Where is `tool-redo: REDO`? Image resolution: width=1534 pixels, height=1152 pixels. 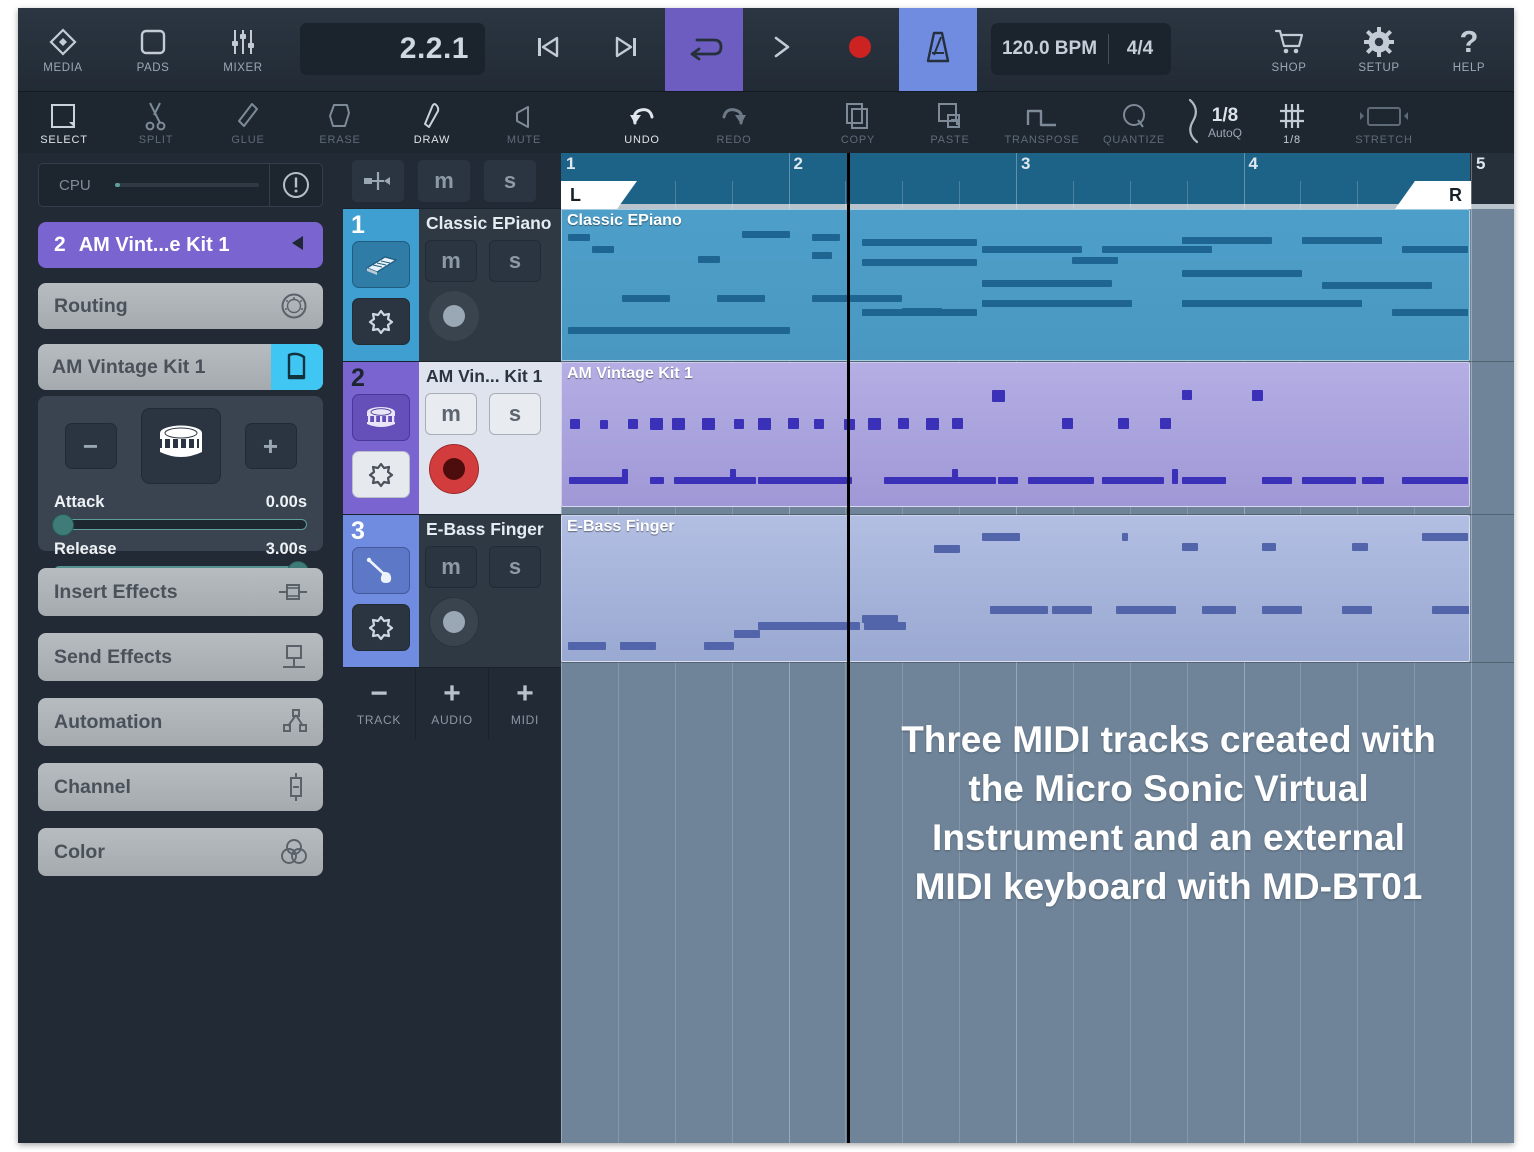 tool-redo: REDO is located at coordinates (734, 123).